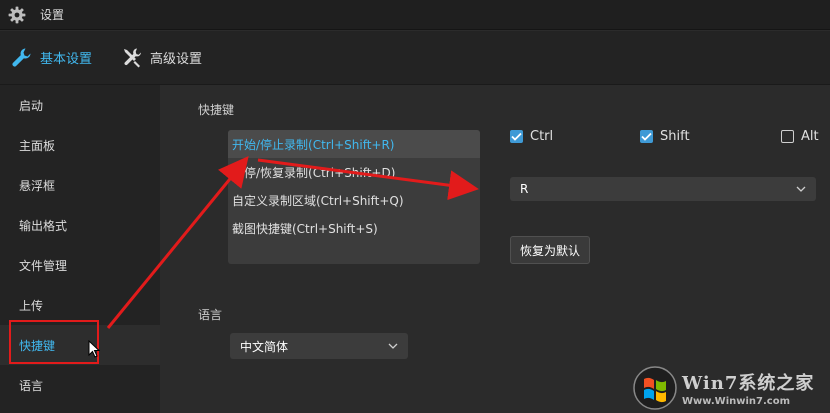 The width and height of the screenshot is (830, 413). Describe the element at coordinates (675, 136) in the screenshot. I see `shift-checkbox-label: Shift` at that location.